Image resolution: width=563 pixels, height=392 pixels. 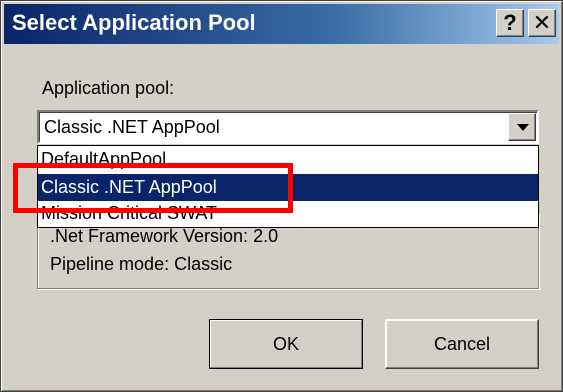 What do you see at coordinates (286, 344) in the screenshot?
I see `ok-button: OK` at bounding box center [286, 344].